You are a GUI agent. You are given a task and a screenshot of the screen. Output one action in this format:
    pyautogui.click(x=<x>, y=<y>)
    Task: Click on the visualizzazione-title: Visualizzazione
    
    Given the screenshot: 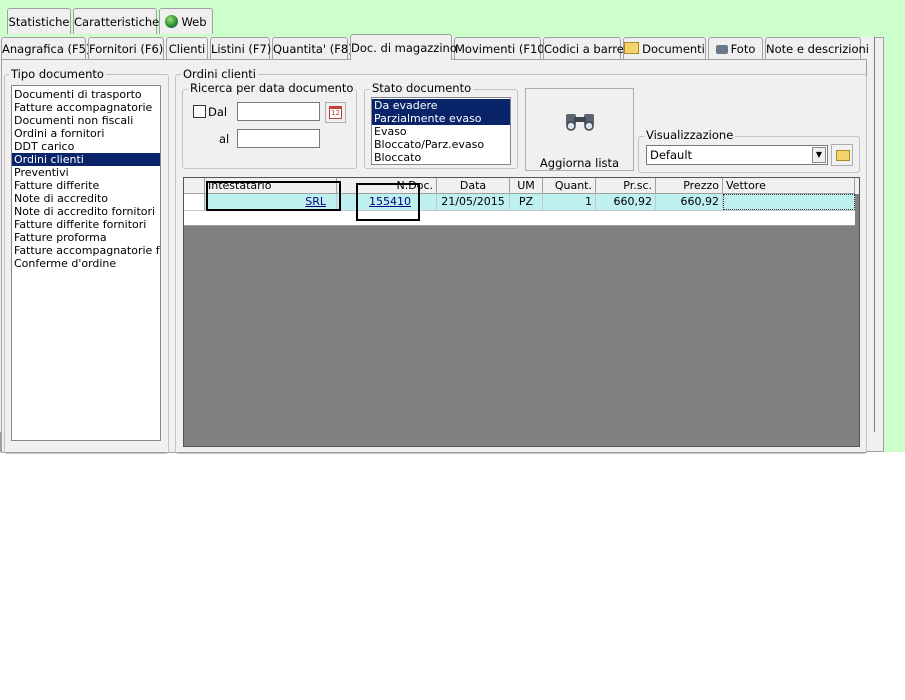 What is the action you would take?
    pyautogui.click(x=690, y=135)
    